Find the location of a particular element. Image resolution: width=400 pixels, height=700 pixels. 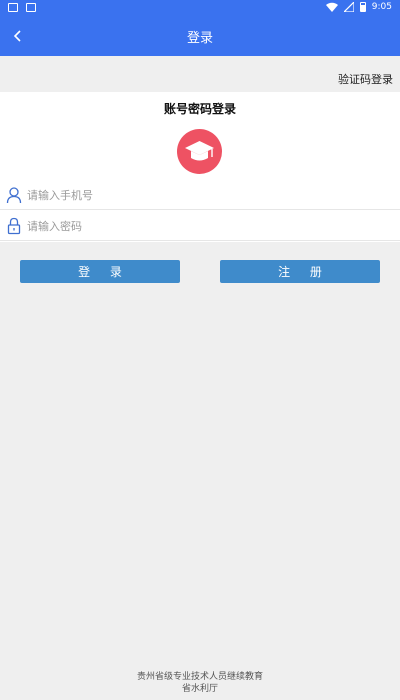

signal-icon is located at coordinates (348, 7).